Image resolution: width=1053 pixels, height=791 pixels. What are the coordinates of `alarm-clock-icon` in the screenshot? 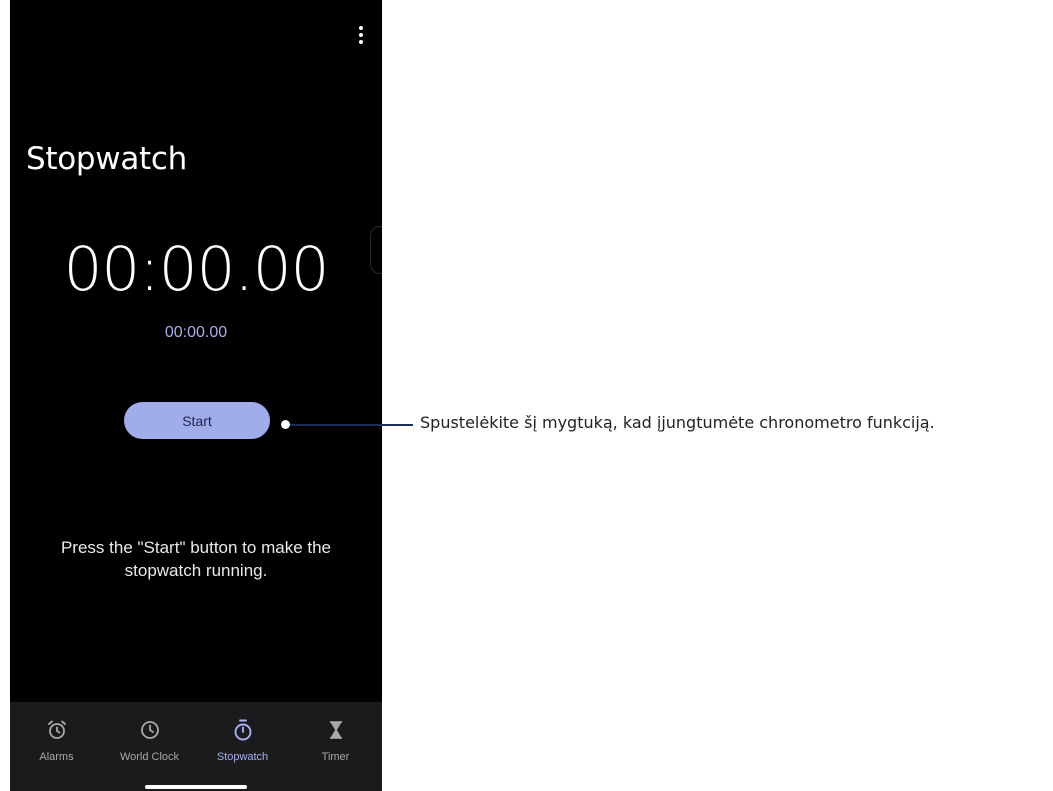 It's located at (57, 730).